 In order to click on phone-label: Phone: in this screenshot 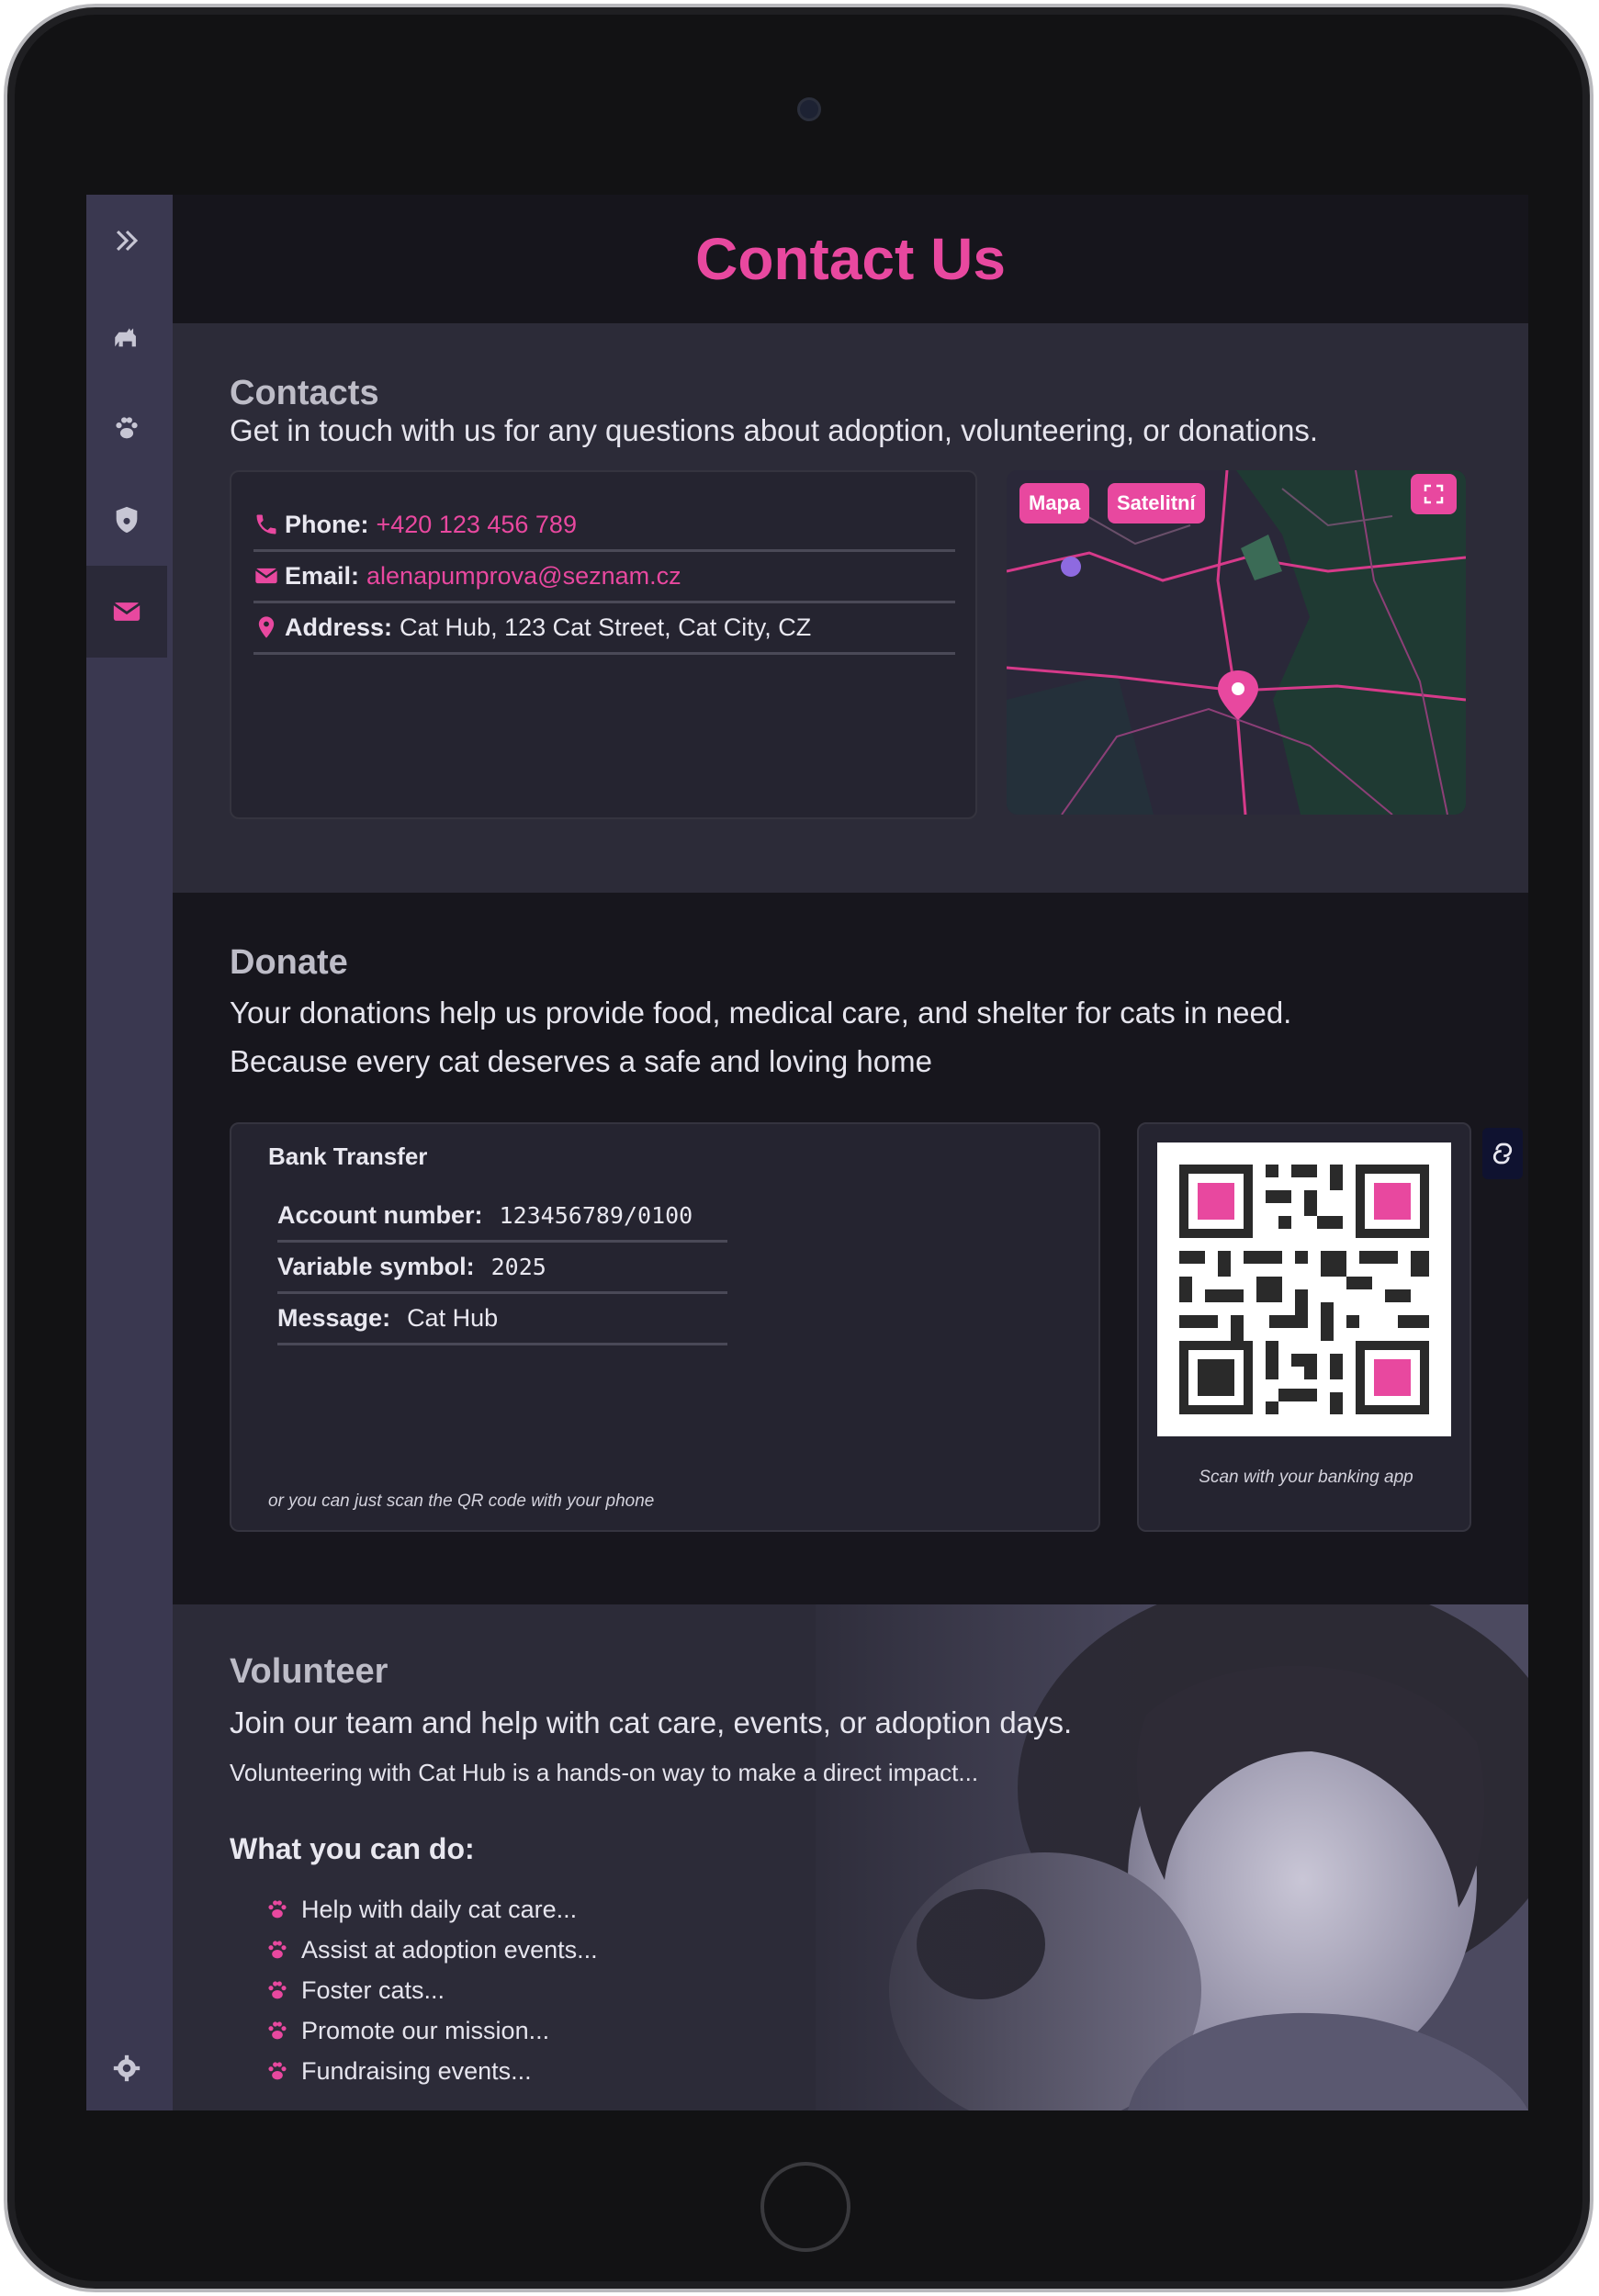, I will do `click(327, 524)`.